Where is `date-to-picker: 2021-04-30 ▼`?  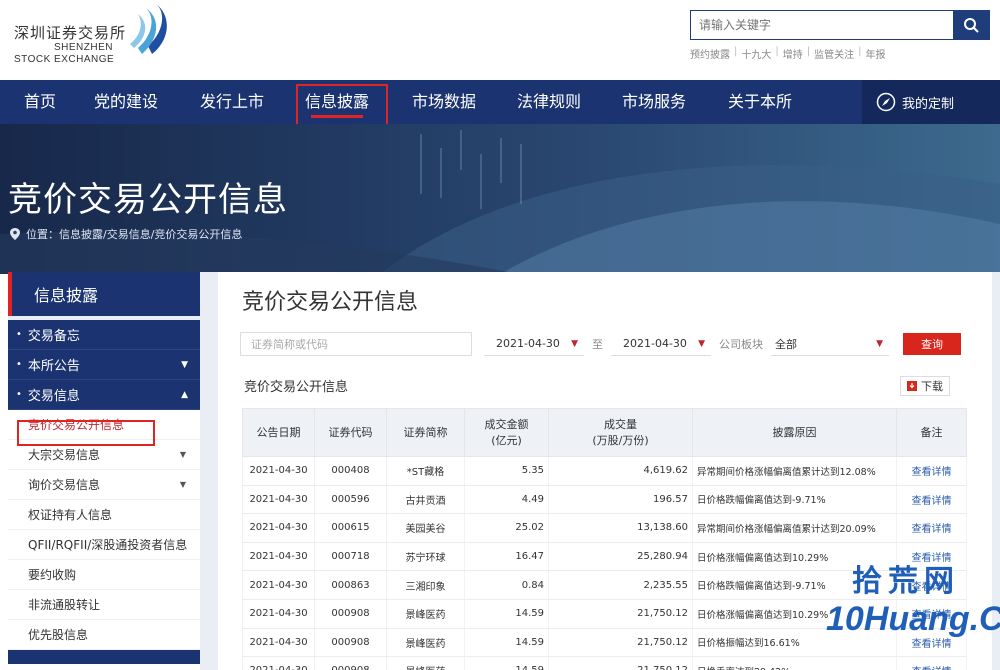
date-to-picker: 2021-04-30 ▼ is located at coordinates (661, 344).